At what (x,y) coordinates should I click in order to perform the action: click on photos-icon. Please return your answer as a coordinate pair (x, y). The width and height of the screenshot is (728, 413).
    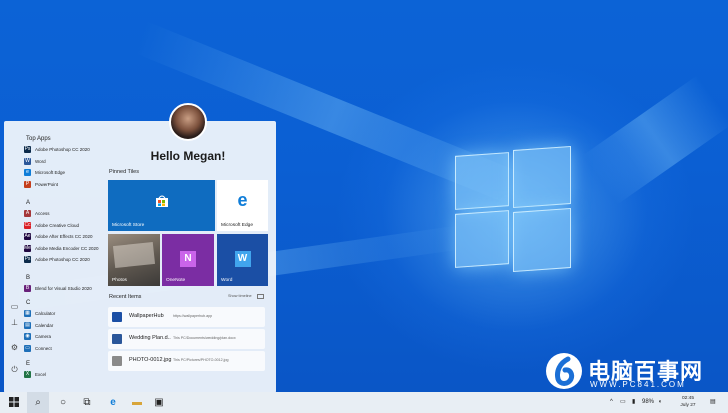
    Looking at the image, I should click on (134, 255).